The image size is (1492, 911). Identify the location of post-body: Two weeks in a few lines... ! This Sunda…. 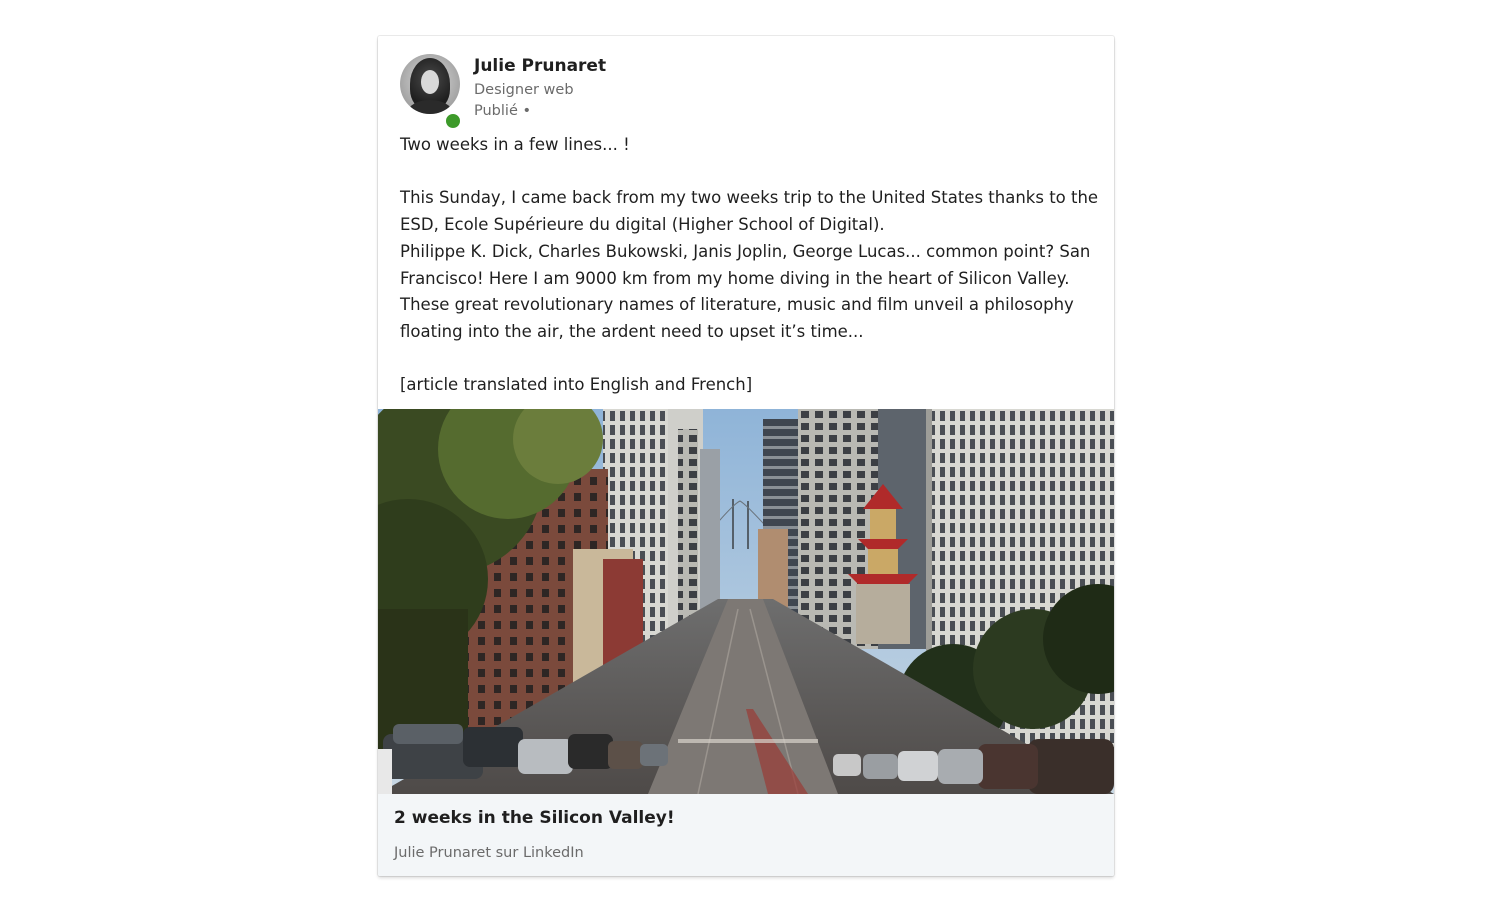
(750, 265).